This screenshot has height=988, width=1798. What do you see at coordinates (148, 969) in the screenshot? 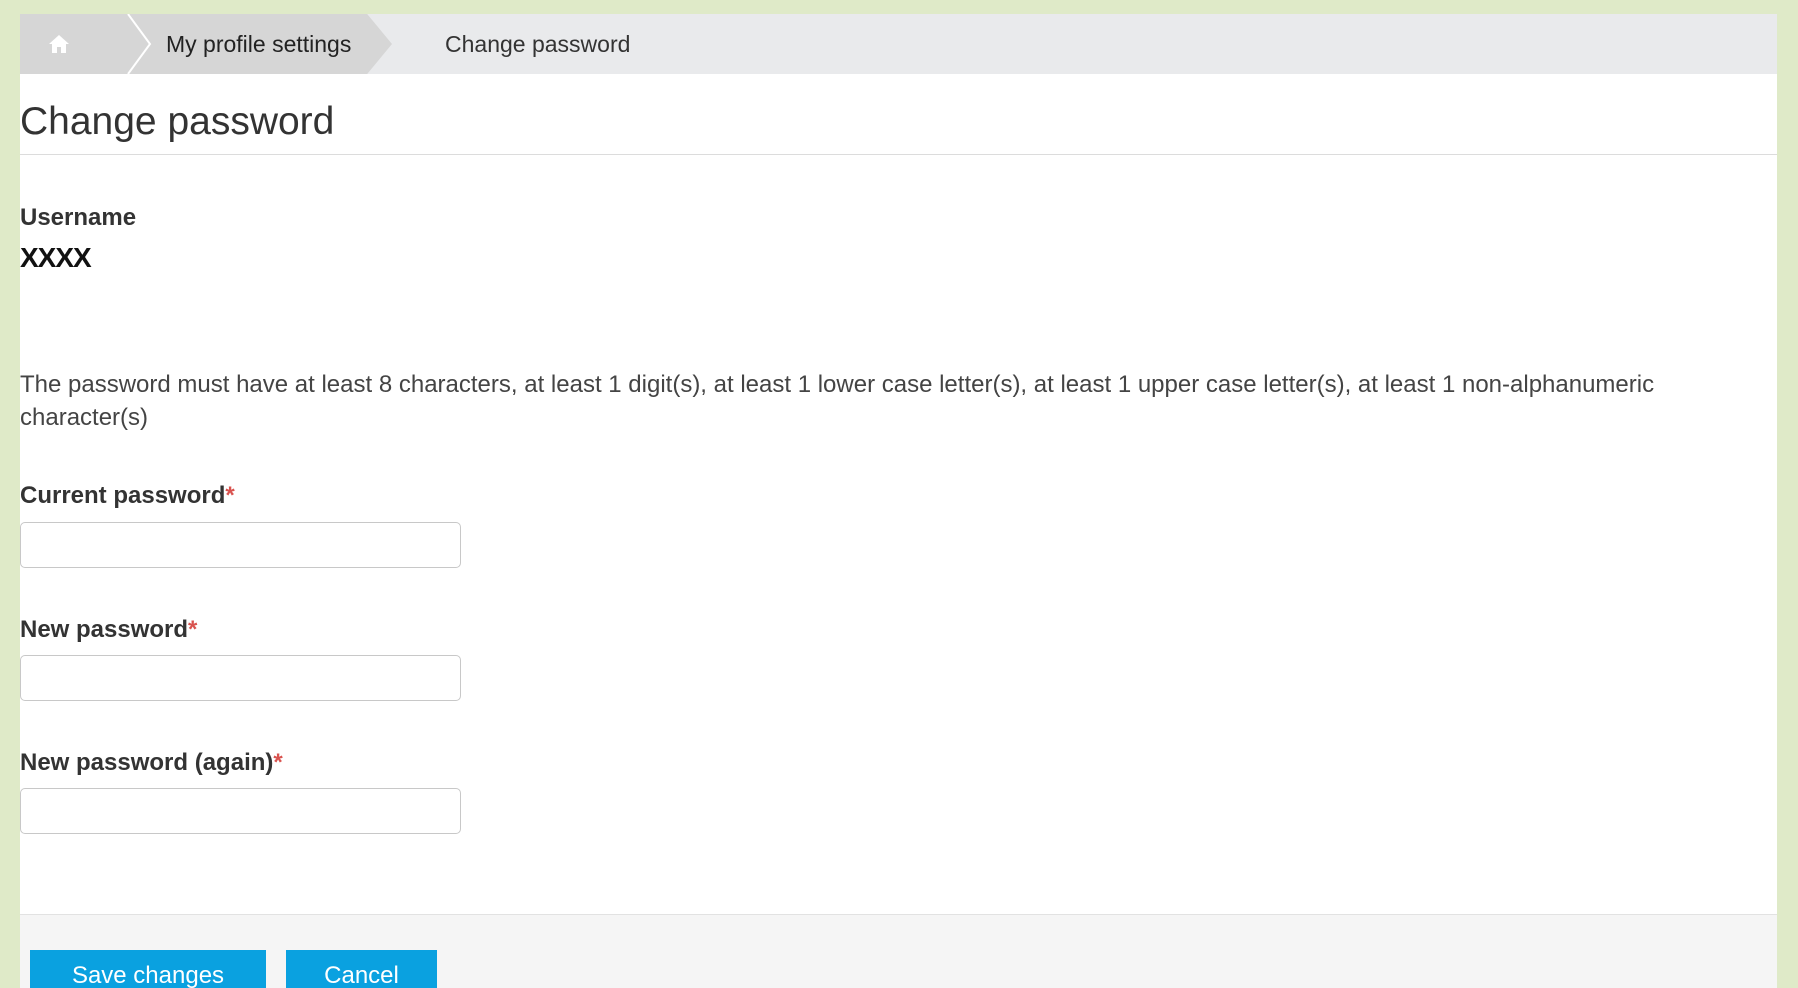
I see `save-changes-button: Save changes` at bounding box center [148, 969].